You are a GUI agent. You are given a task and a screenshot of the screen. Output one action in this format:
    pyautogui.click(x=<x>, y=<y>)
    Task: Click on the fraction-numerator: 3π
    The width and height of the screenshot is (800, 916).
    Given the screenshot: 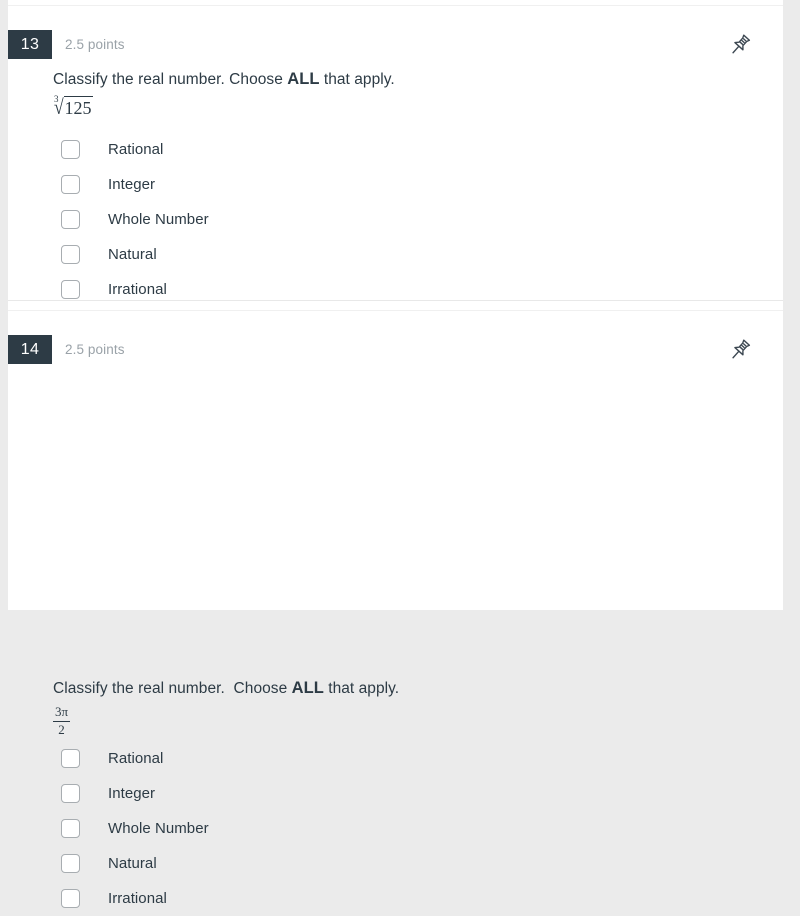 What is the action you would take?
    pyautogui.click(x=62, y=711)
    